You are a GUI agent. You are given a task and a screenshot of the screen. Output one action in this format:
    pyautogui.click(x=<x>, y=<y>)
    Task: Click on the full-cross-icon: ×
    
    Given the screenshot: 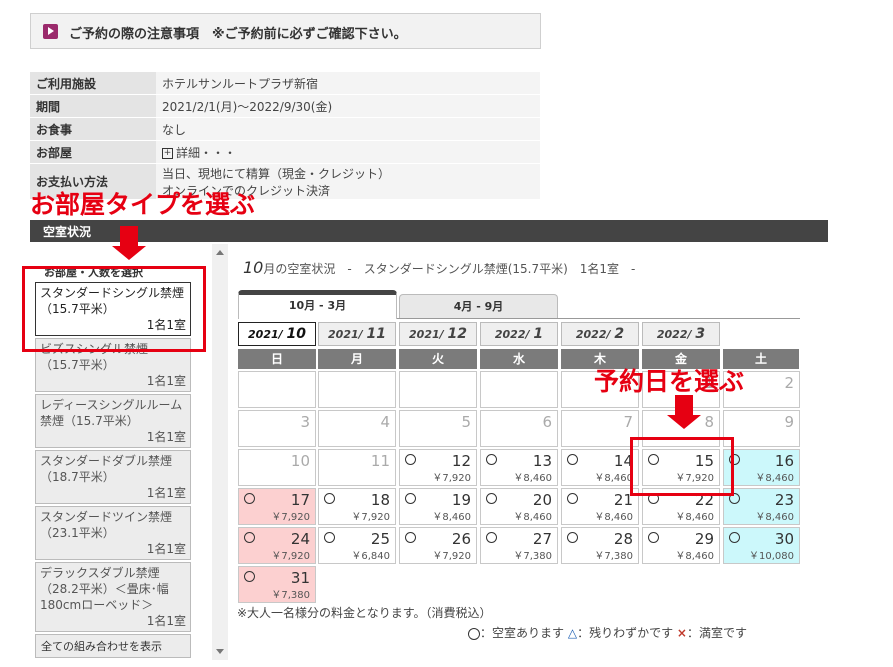 What is the action you would take?
    pyautogui.click(x=681, y=633)
    